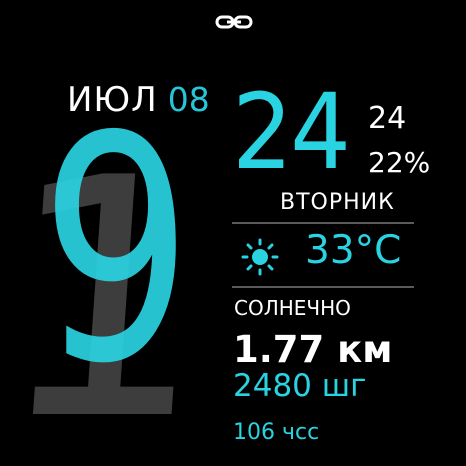 This screenshot has width=466, height=466. Describe the element at coordinates (353, 250) in the screenshot. I see `temperature: 33°C` at that location.